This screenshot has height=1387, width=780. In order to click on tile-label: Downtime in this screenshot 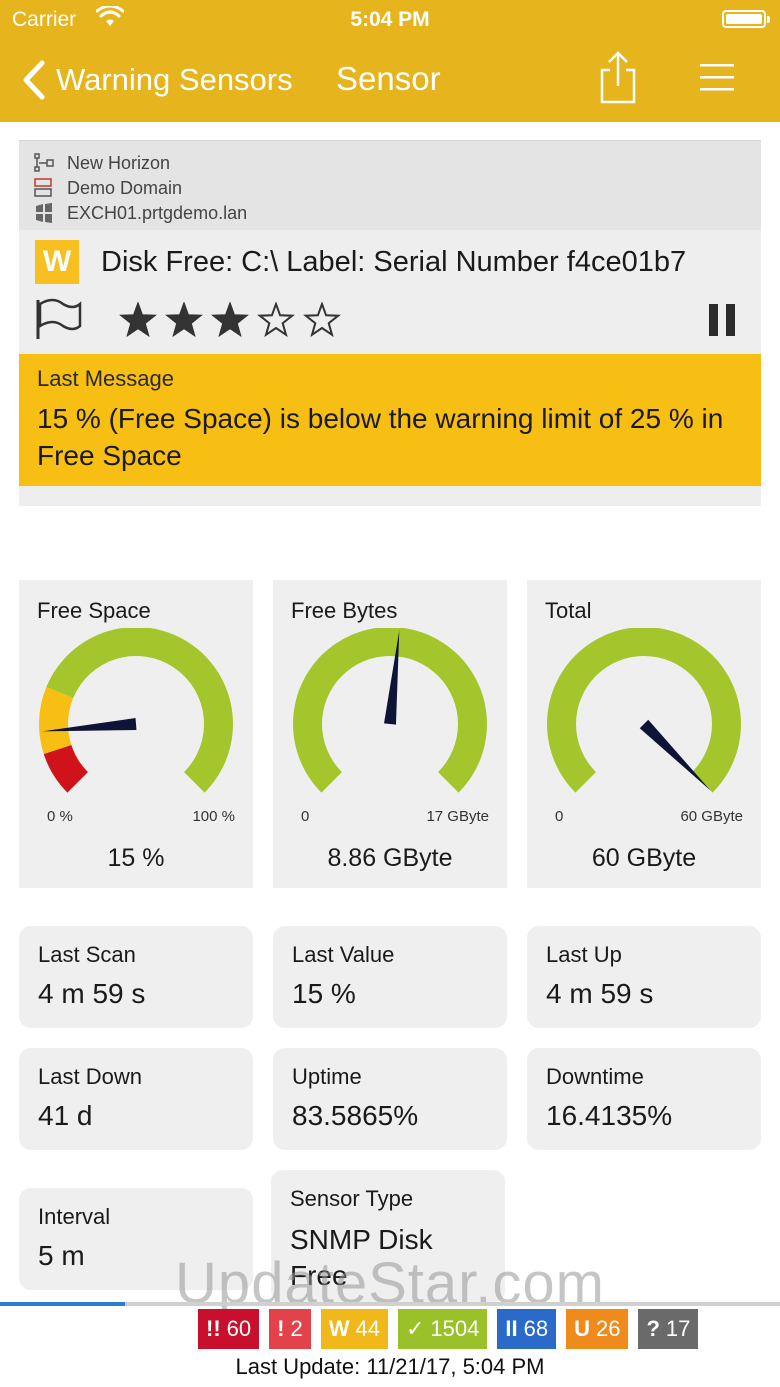, I will do `click(595, 1076)`.